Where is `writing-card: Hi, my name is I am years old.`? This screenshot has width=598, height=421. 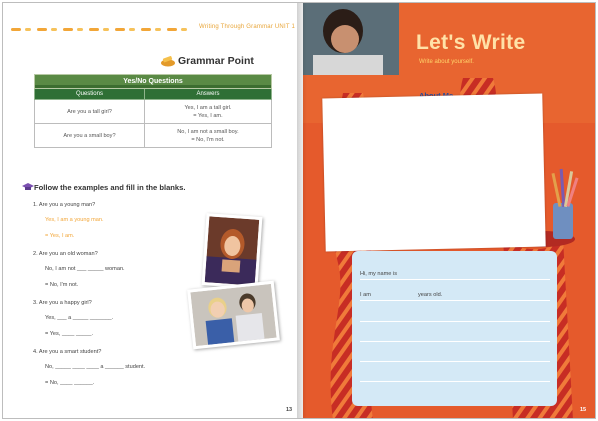
writing-card: Hi, my name is I am years old. is located at coordinates (454, 328).